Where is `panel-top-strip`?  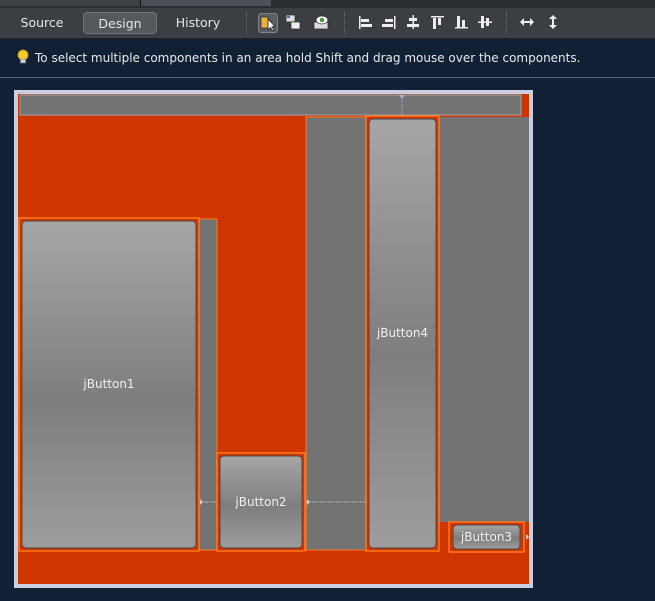 panel-top-strip is located at coordinates (270, 105).